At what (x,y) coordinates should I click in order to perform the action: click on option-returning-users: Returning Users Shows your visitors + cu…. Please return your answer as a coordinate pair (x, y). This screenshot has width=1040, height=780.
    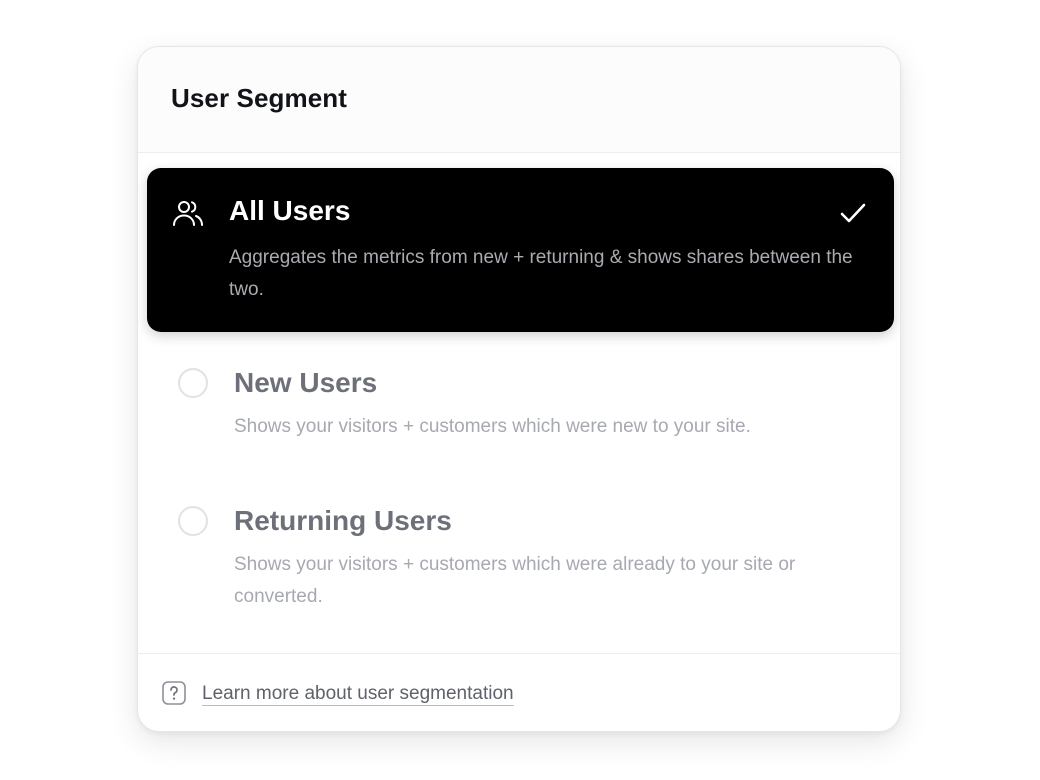
    Looking at the image, I should click on (519, 566).